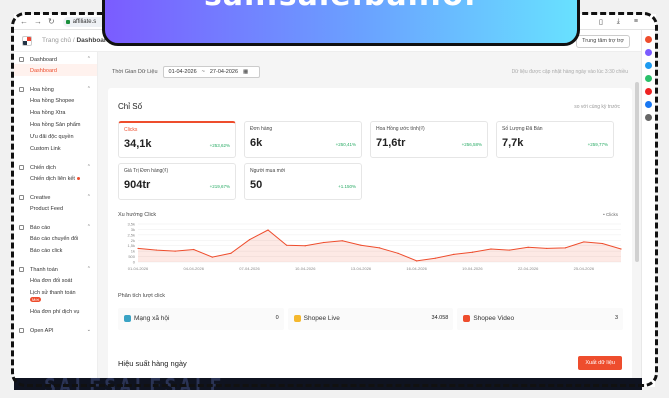 This screenshot has height=398, width=669. What do you see at coordinates (601, 22) in the screenshot?
I see `split-view-icon: ▯` at bounding box center [601, 22].